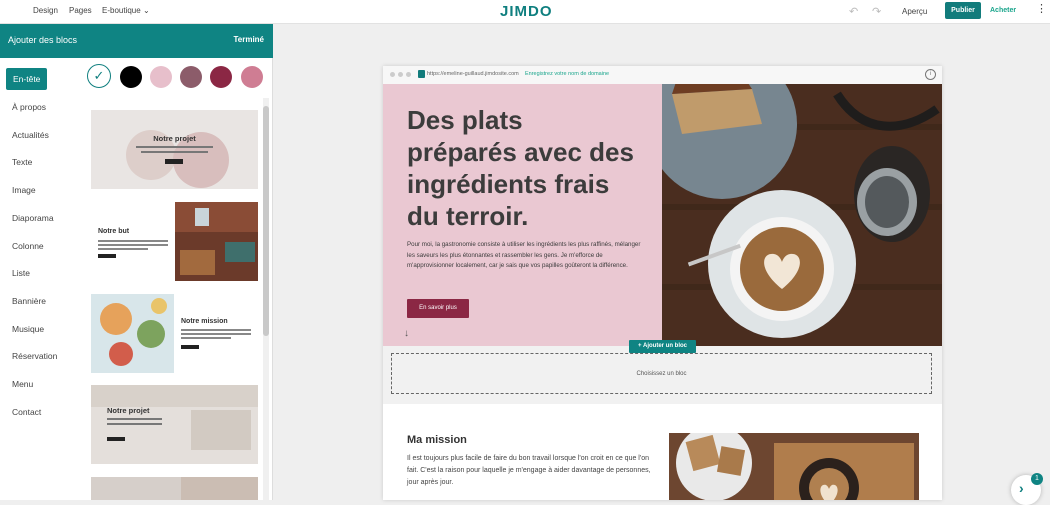  I want to click on register-domain-link: Enregistrez votre nom de domaine, so click(567, 74).